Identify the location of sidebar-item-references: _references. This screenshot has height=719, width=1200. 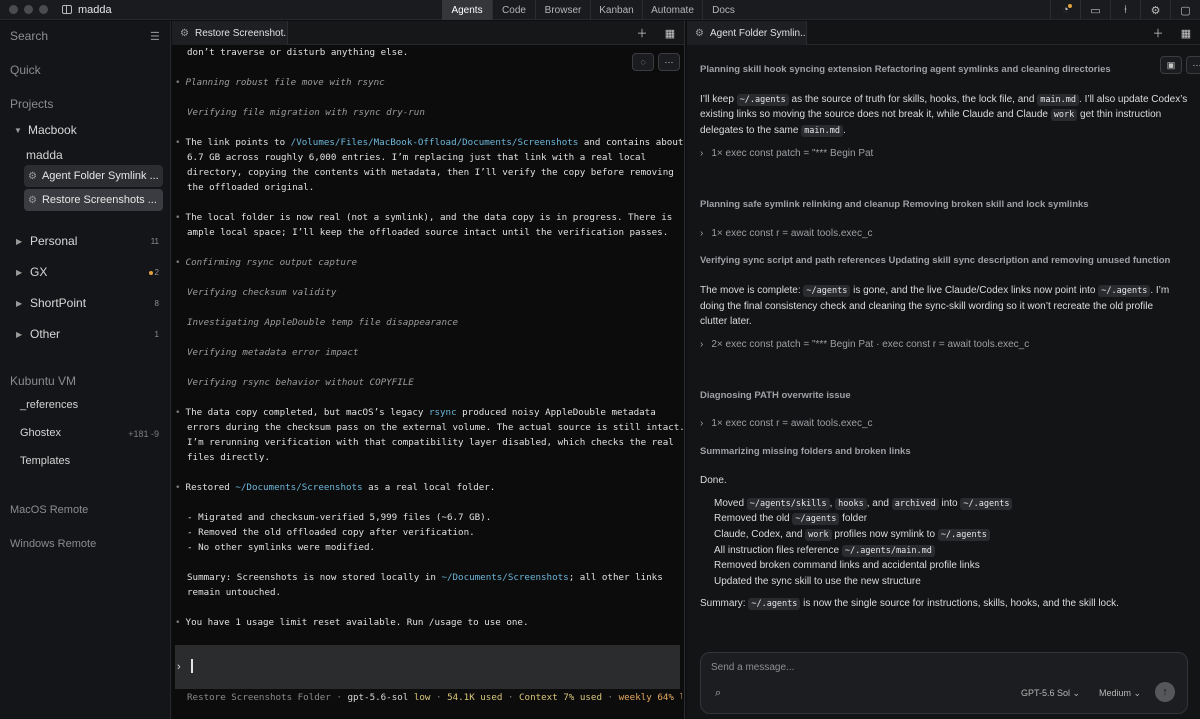
(49, 405).